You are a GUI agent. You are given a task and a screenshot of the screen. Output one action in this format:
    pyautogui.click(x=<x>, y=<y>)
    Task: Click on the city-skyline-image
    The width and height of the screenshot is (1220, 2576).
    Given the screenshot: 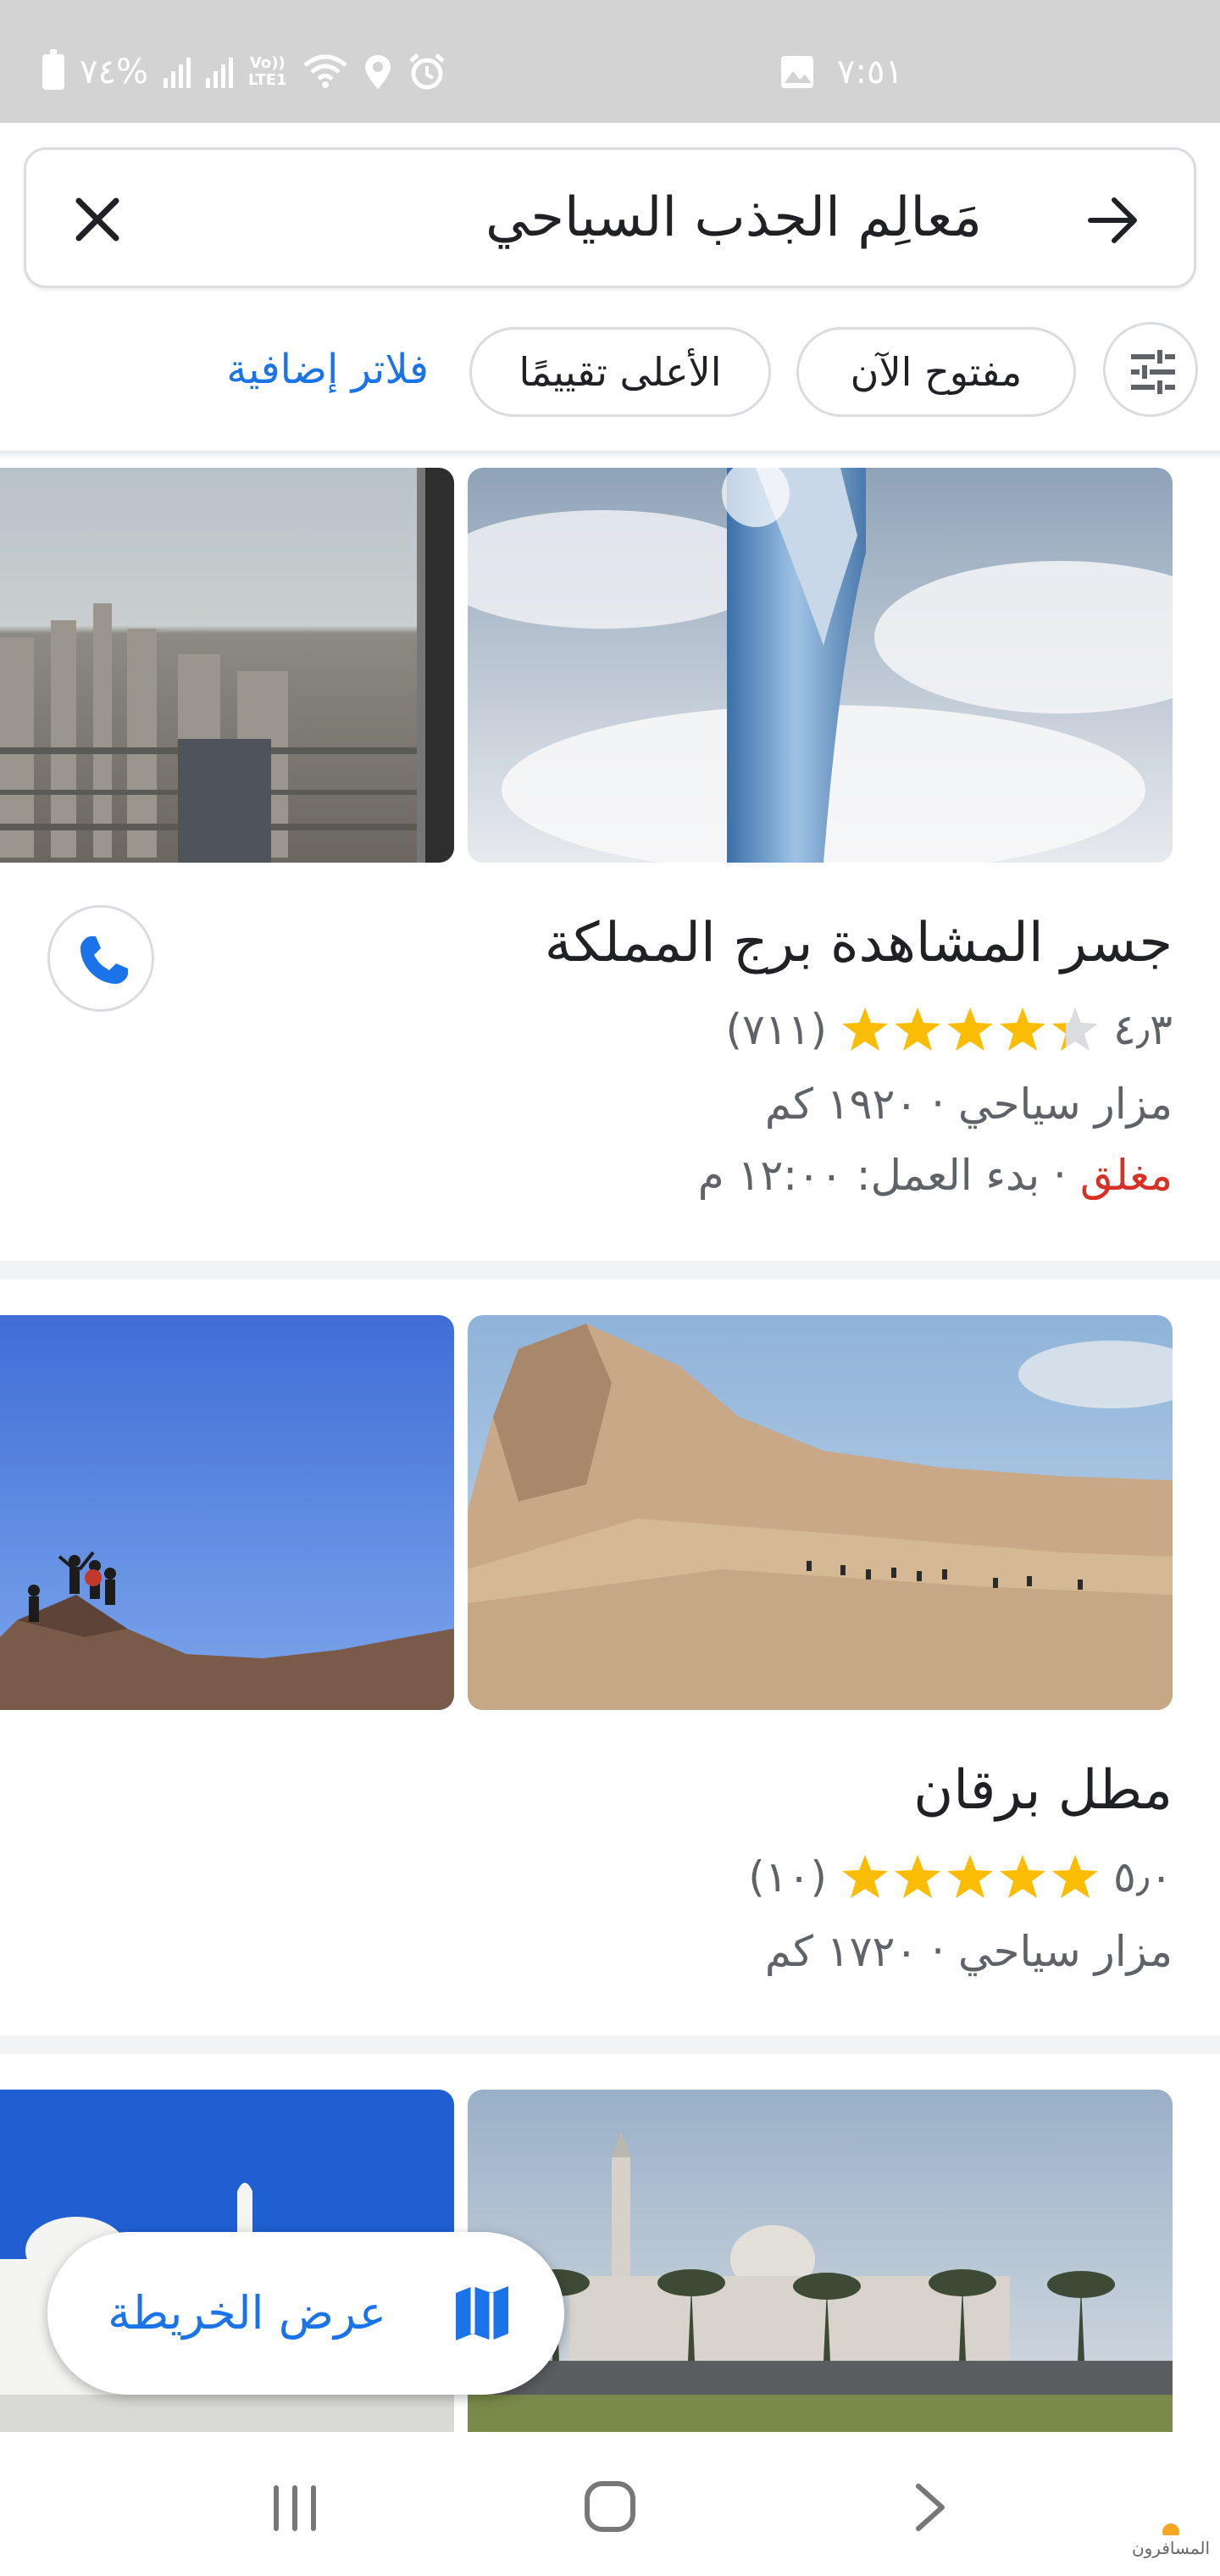 What is the action you would take?
    pyautogui.click(x=227, y=665)
    